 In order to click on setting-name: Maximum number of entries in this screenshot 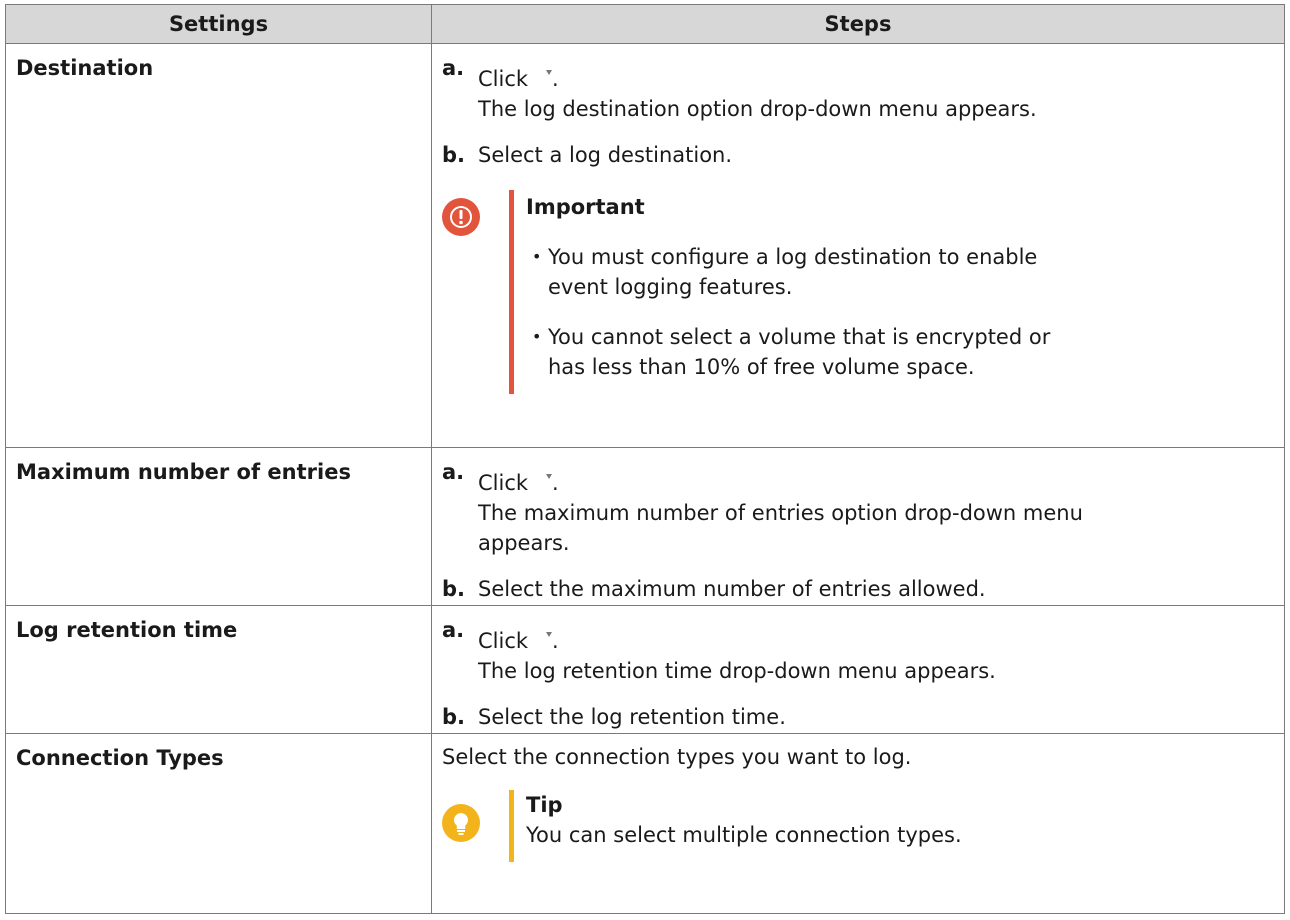, I will do `click(218, 526)`.